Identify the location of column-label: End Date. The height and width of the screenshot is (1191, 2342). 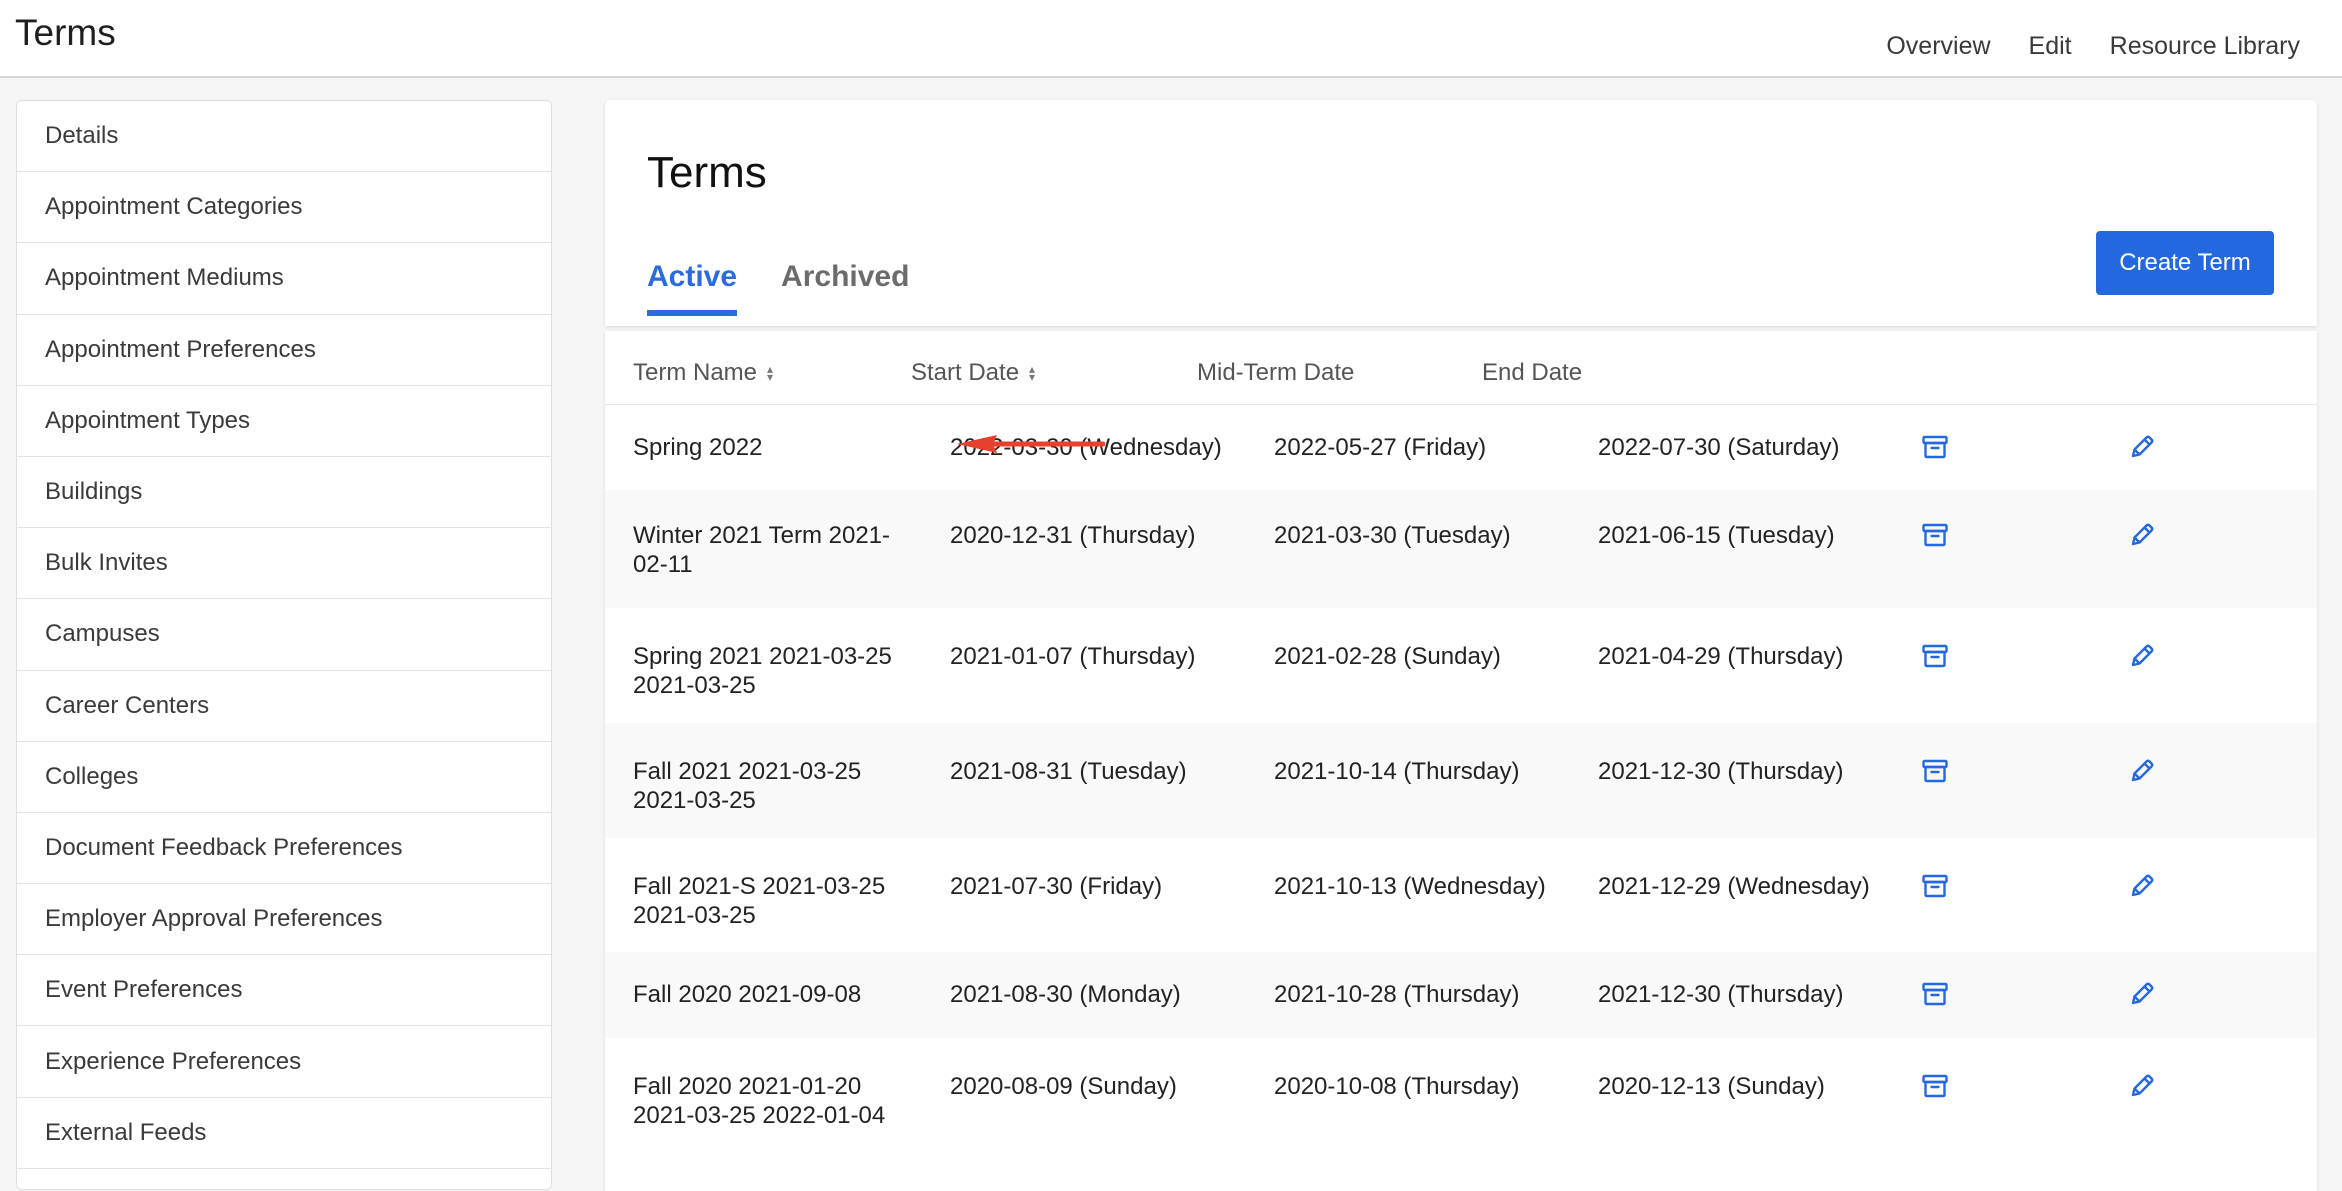
(1532, 372).